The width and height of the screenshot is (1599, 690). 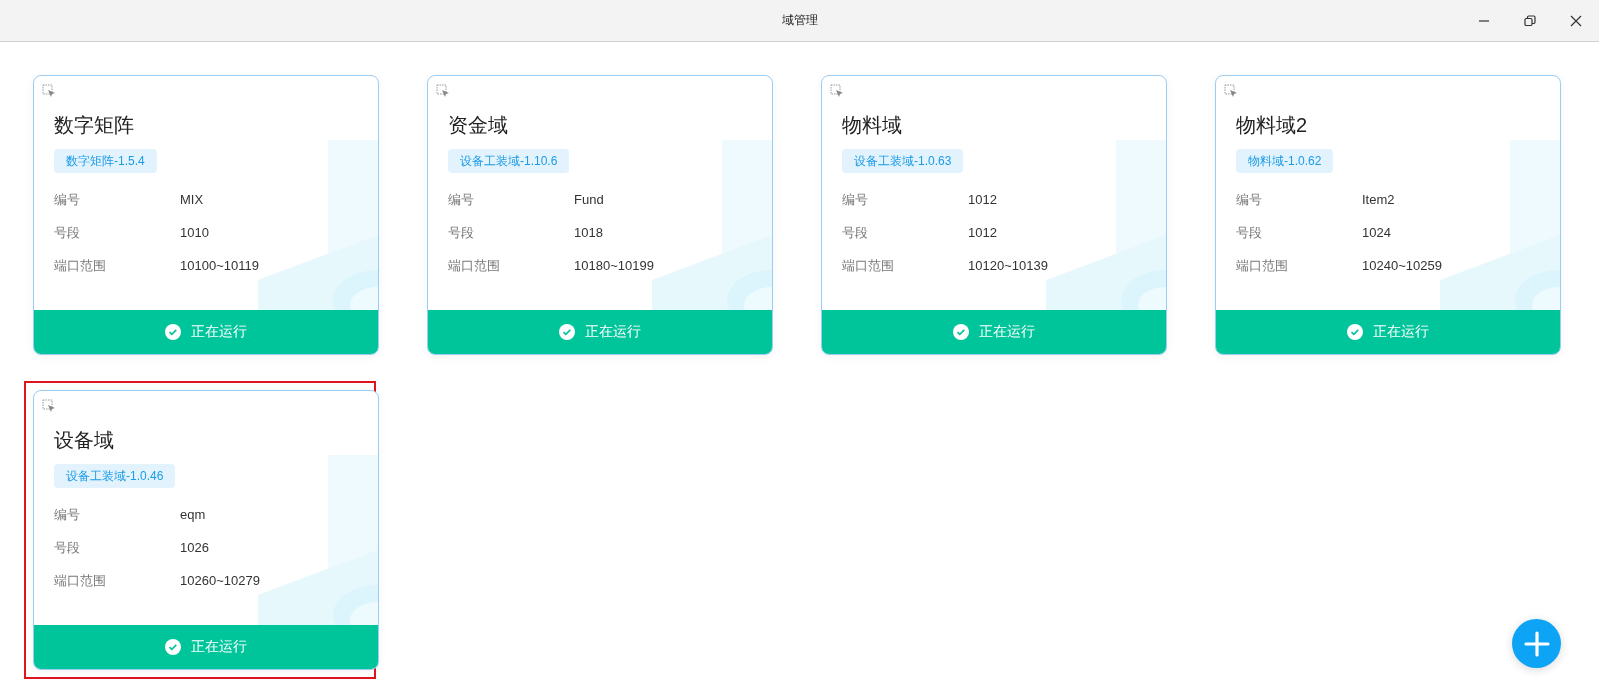 I want to click on add-button, so click(x=1536, y=643).